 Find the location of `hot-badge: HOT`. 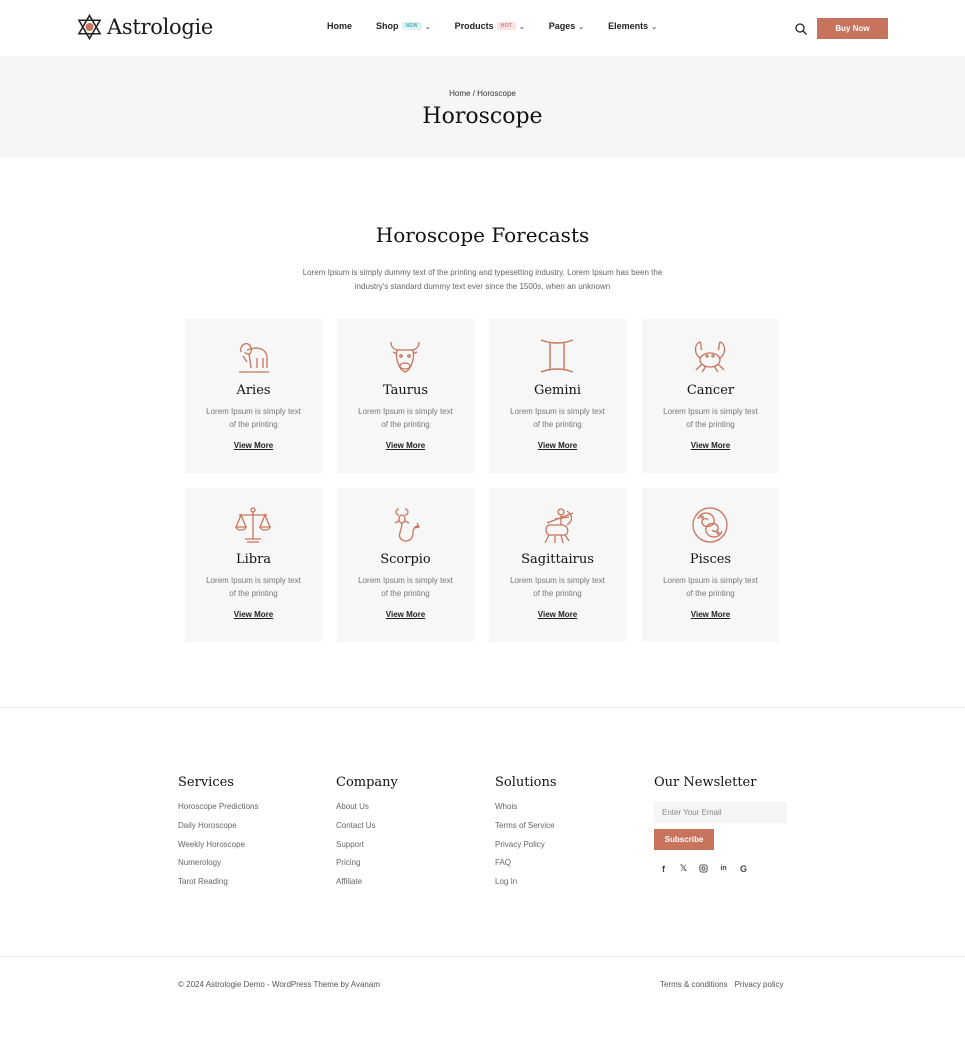

hot-badge: HOT is located at coordinates (506, 26).